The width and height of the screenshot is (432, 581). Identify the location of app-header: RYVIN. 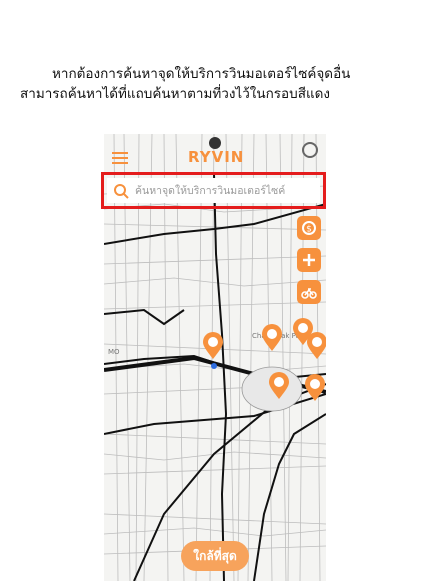
(215, 151).